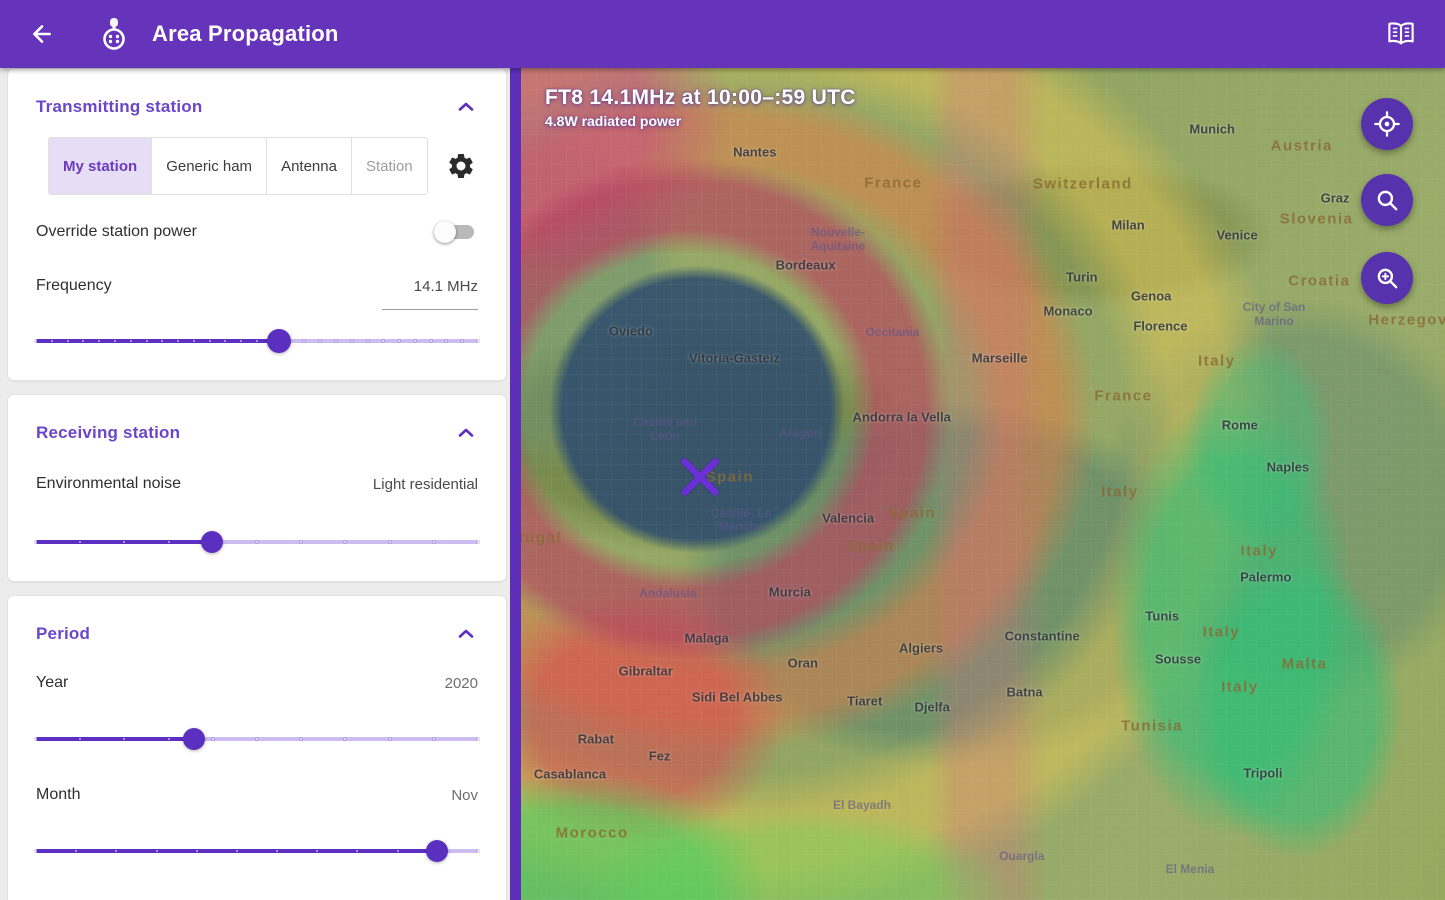  Describe the element at coordinates (1082, 277) in the screenshot. I see `map-label: Turin` at that location.